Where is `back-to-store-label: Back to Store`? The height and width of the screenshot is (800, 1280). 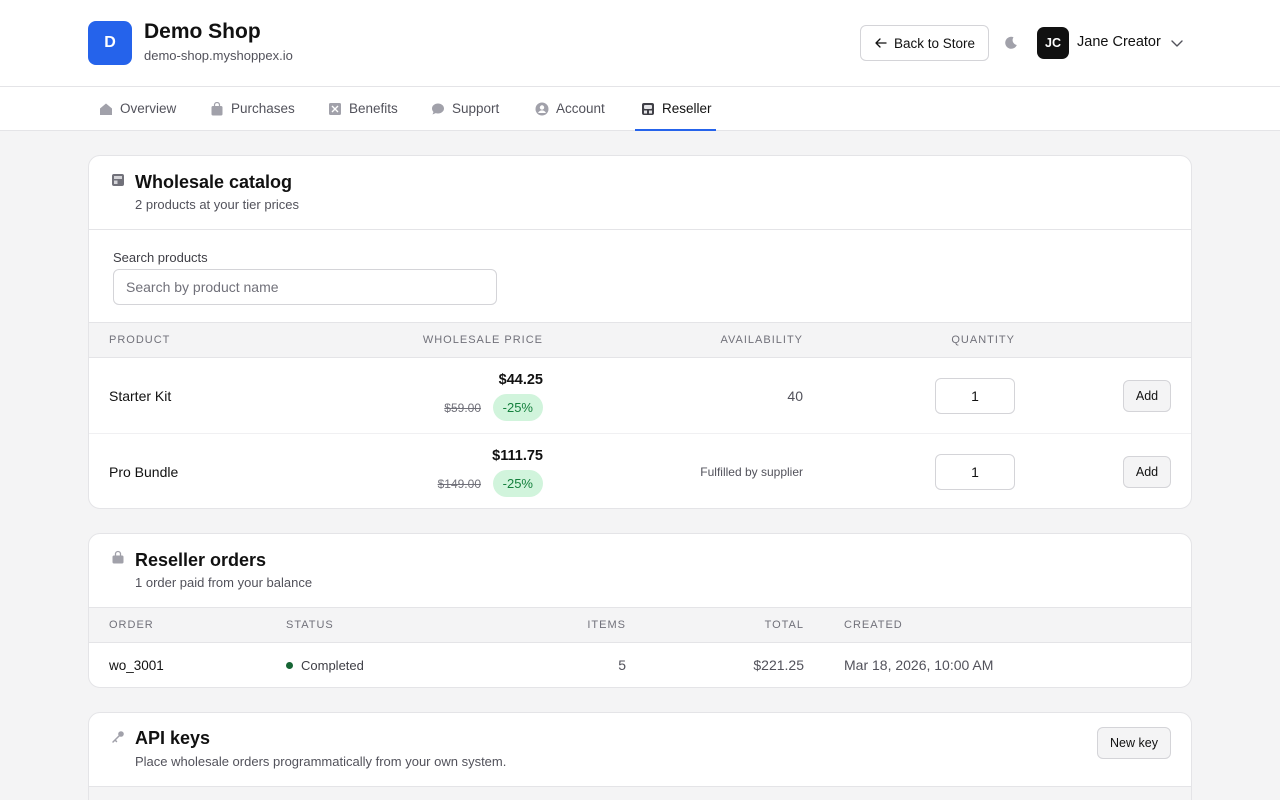 back-to-store-label: Back to Store is located at coordinates (934, 43).